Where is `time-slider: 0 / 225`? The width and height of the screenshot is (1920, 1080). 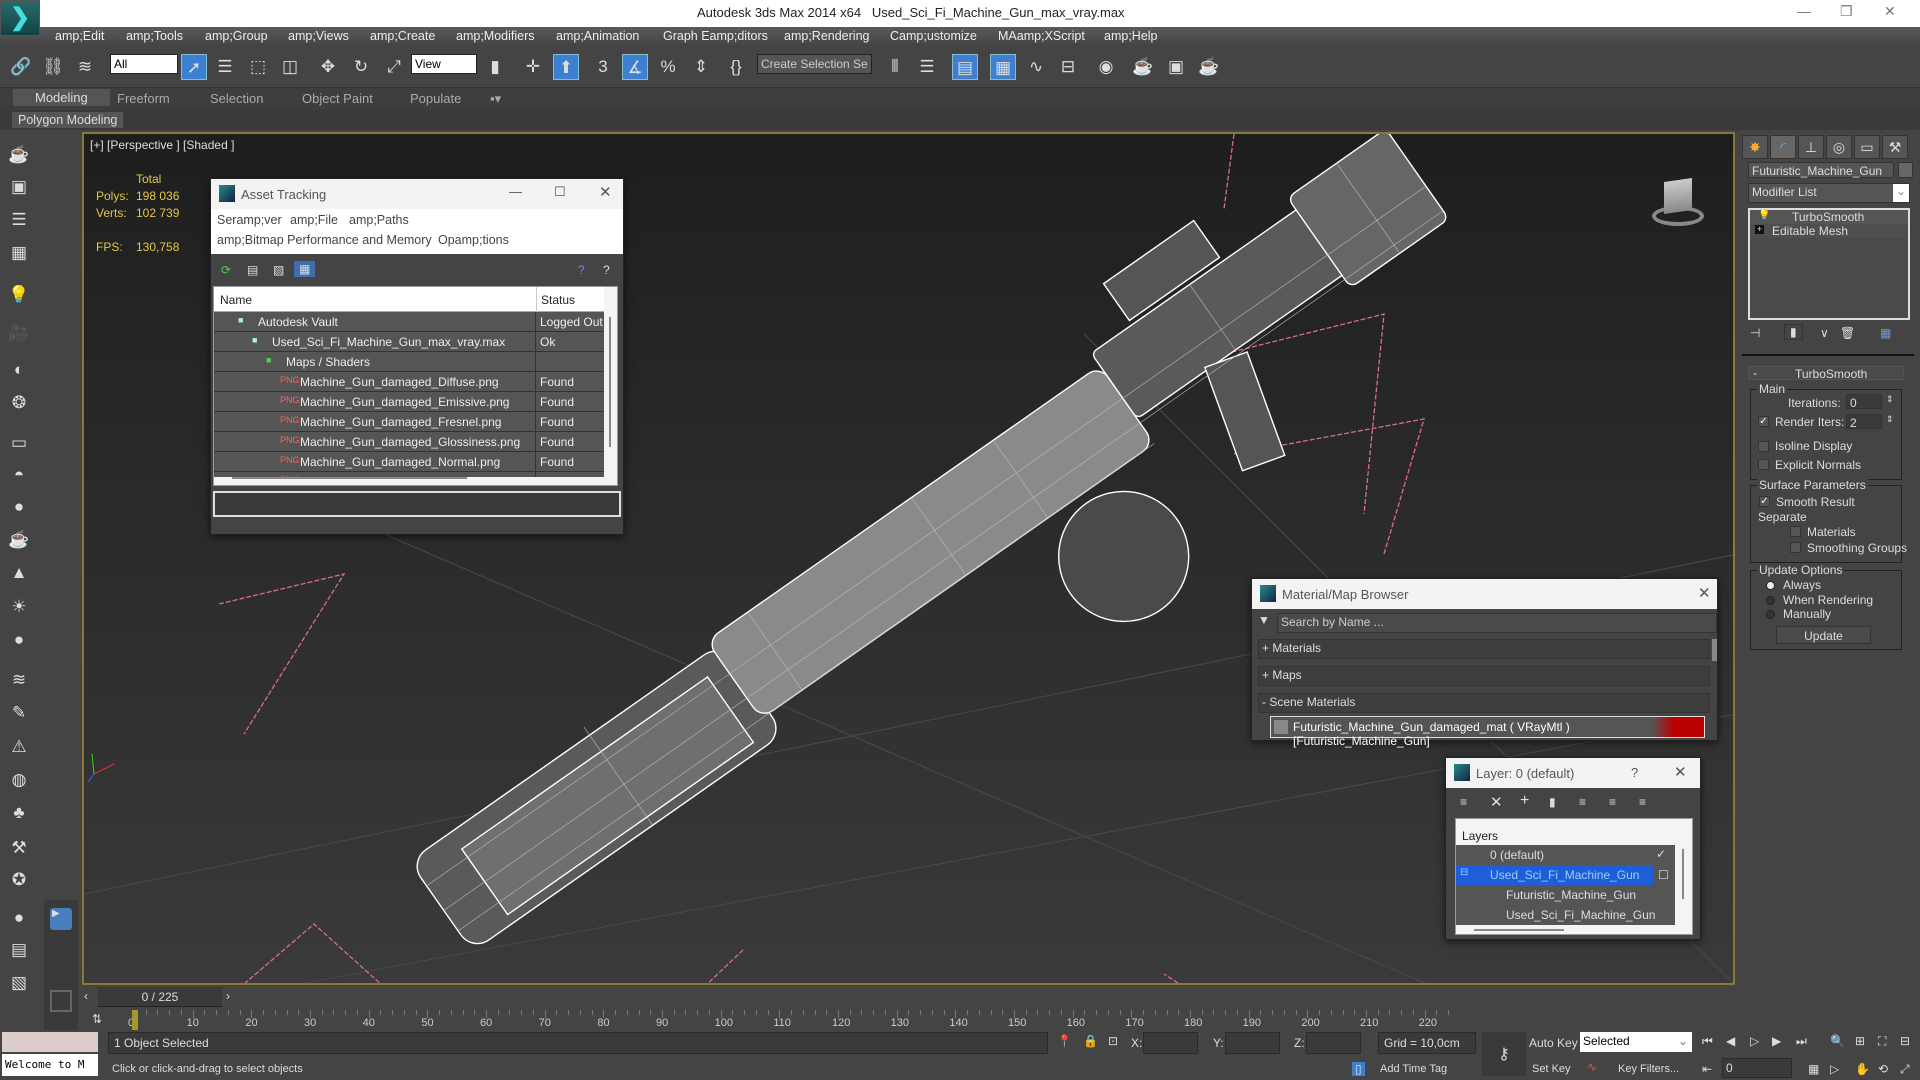
time-slider: 0 / 225 is located at coordinates (160, 997).